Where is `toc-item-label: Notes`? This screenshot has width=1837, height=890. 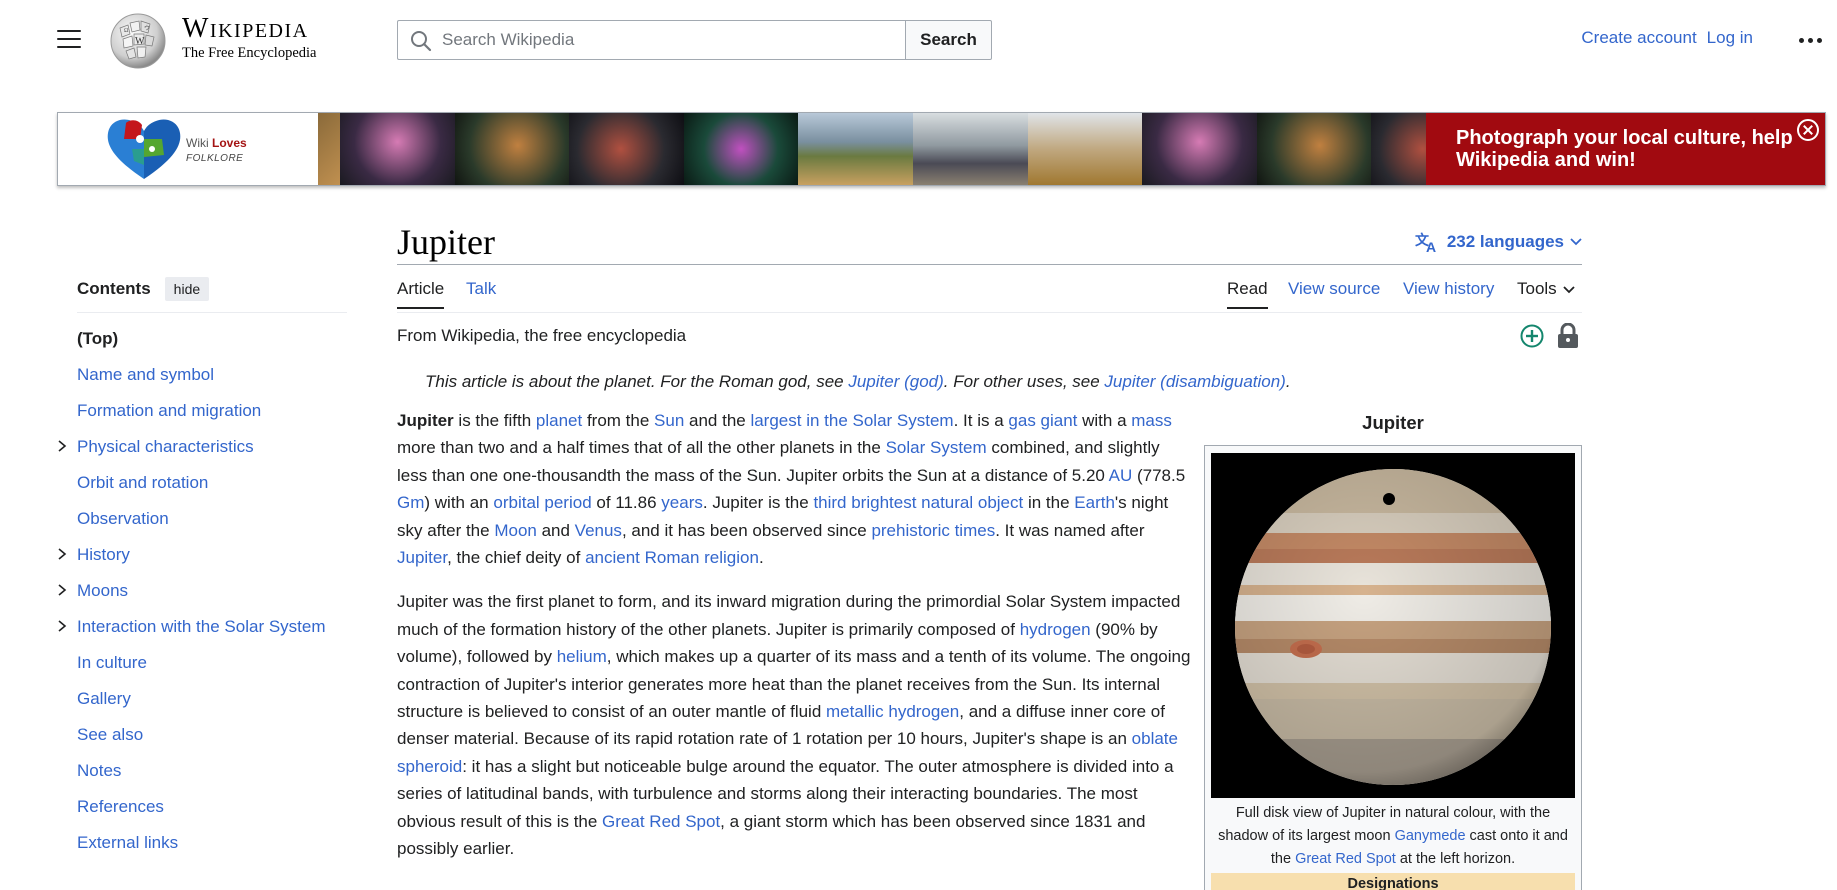
toc-item-label: Notes is located at coordinates (99, 770).